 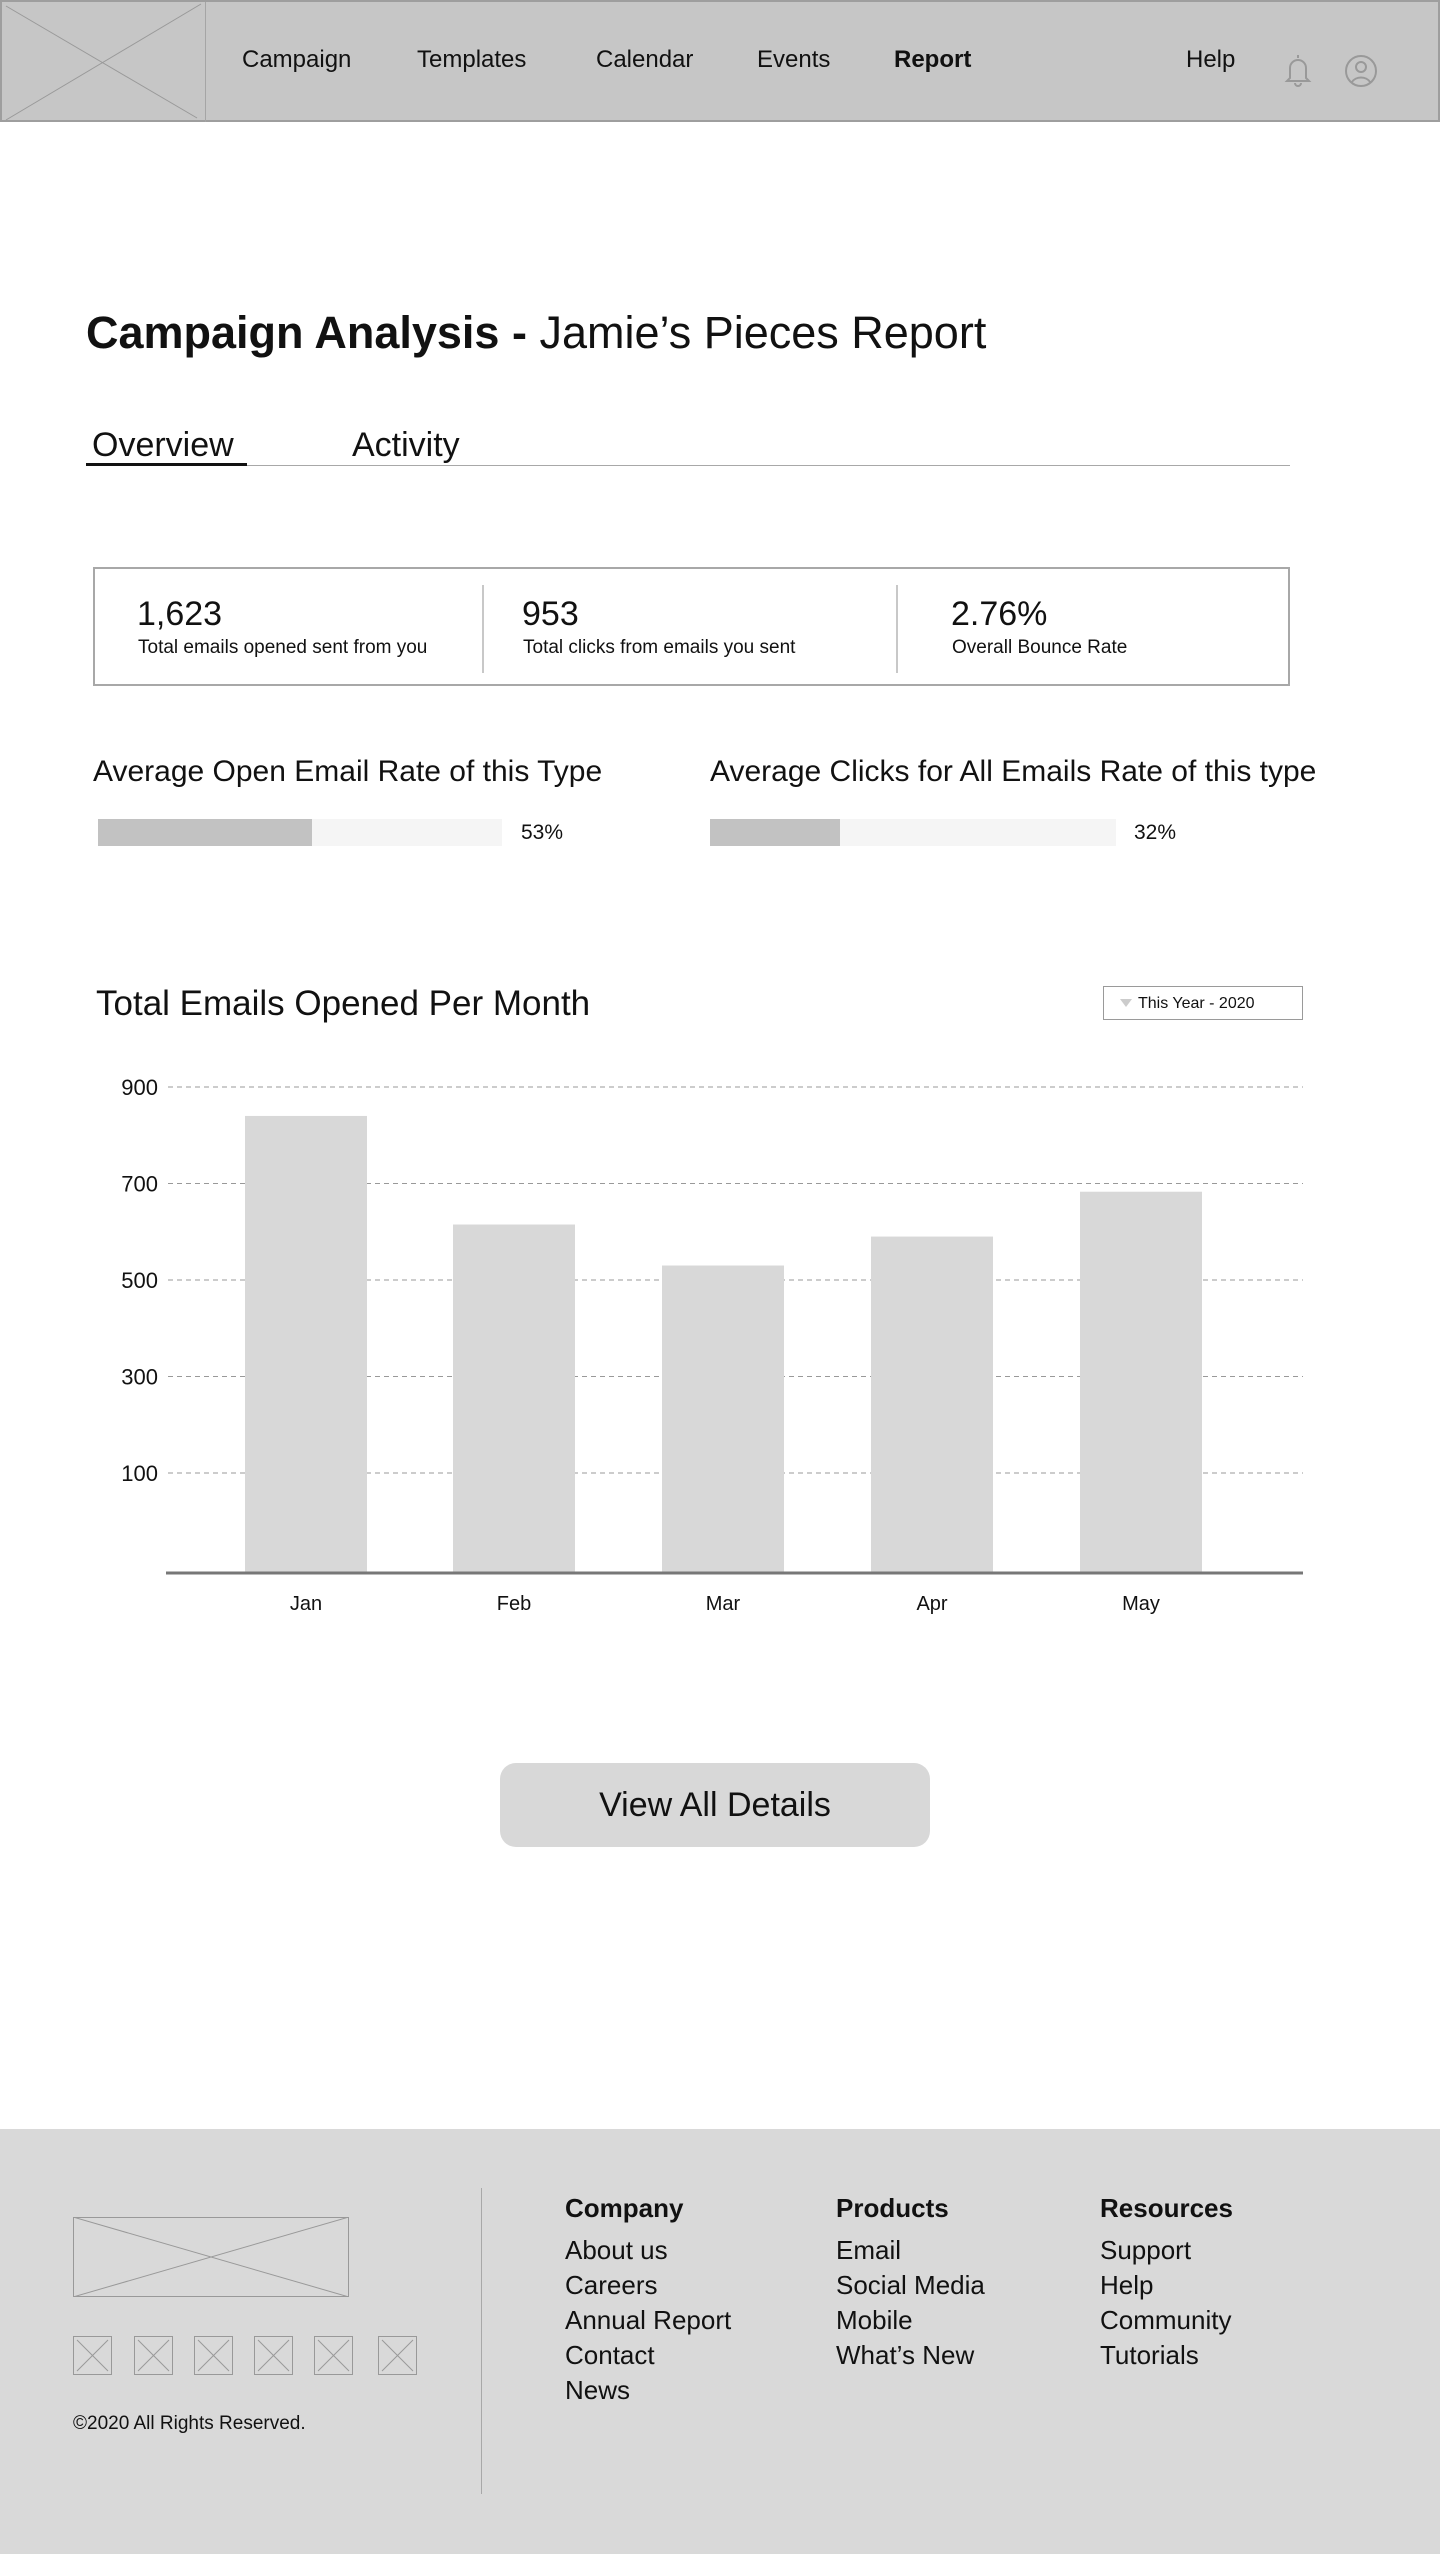 What do you see at coordinates (163, 445) in the screenshot?
I see `tab-overview: Overview` at bounding box center [163, 445].